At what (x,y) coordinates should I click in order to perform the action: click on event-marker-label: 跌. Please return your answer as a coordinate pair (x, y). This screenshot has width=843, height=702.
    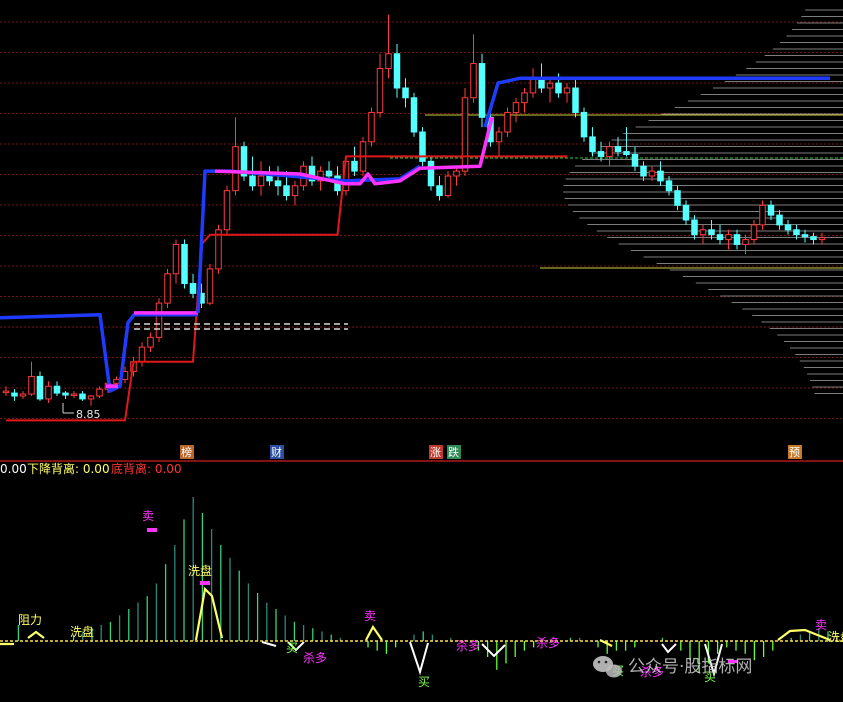
    Looking at the image, I should click on (453, 452).